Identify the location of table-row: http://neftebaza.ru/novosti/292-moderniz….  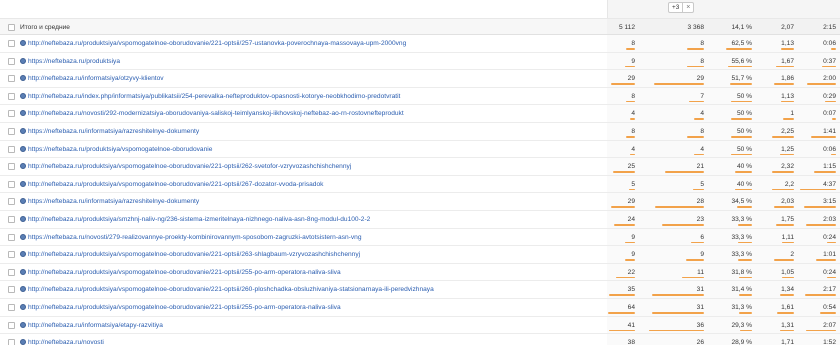
(420, 114).